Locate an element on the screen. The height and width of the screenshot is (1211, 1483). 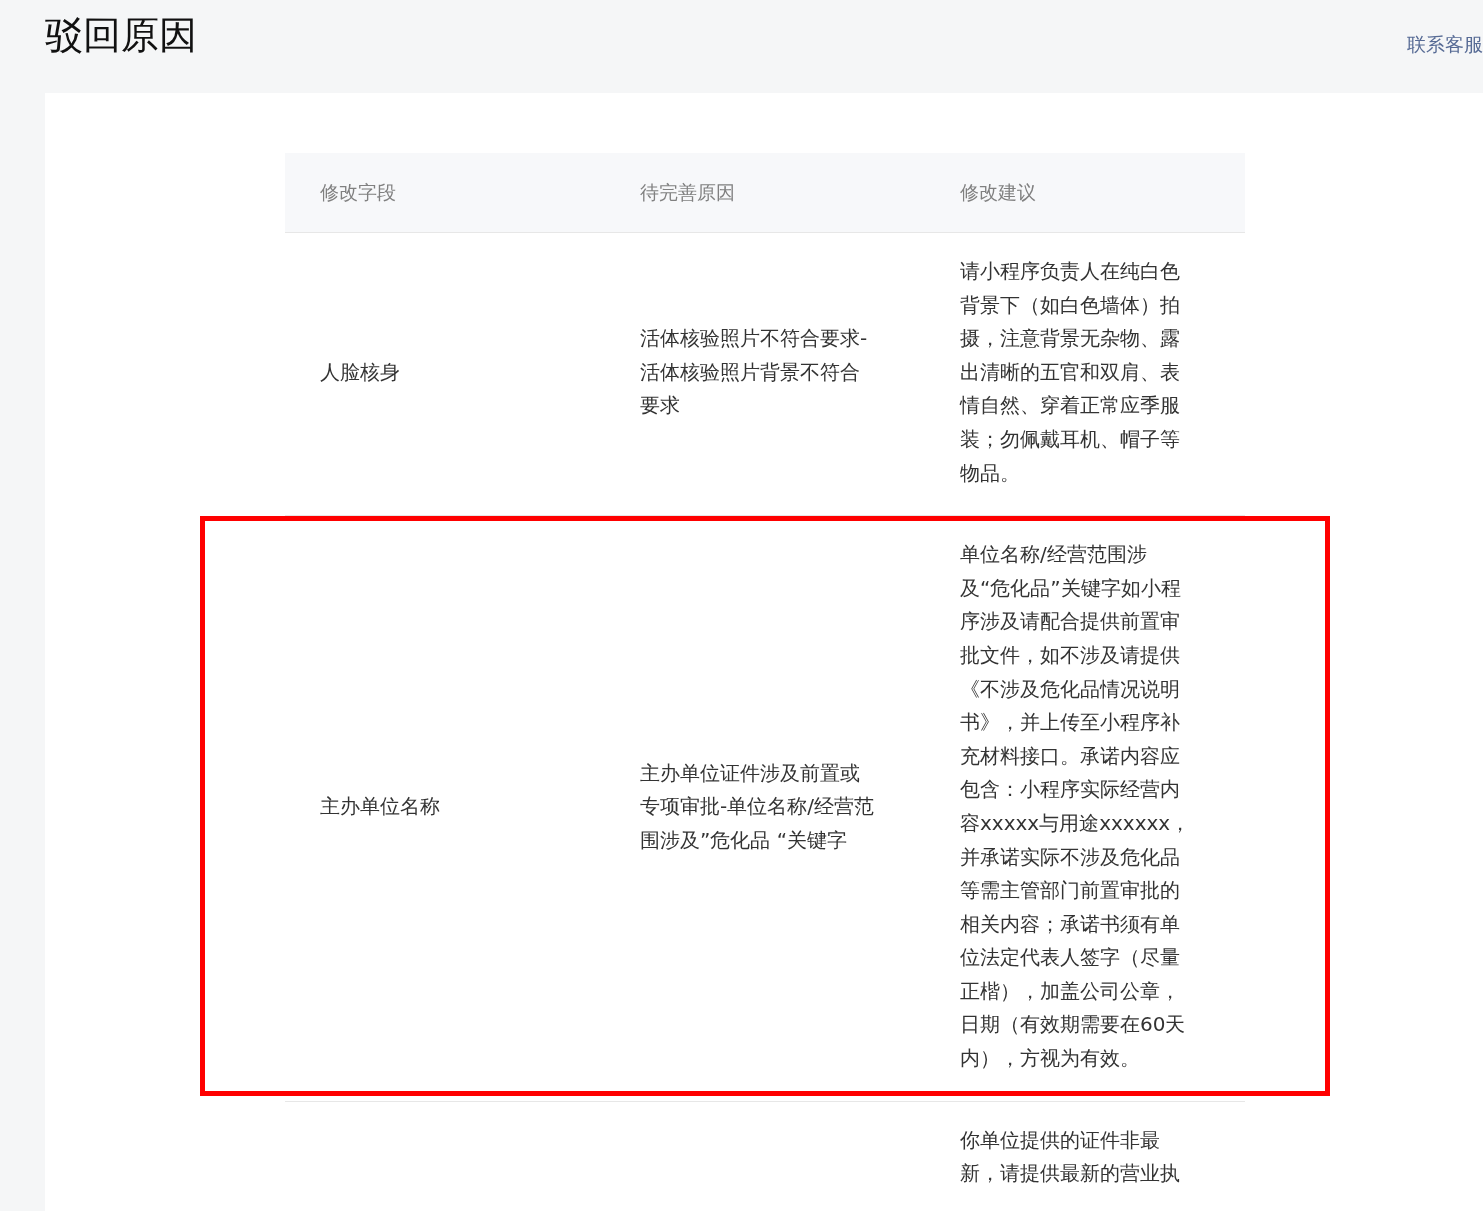
contact-link: 联系客服 is located at coordinates (1445, 45).